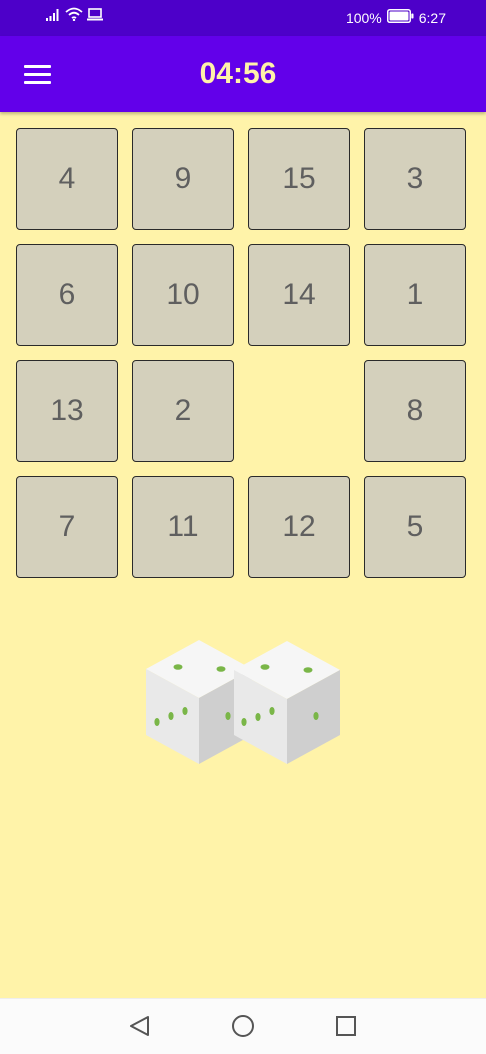 Image resolution: width=486 pixels, height=1054 pixels. What do you see at coordinates (415, 527) in the screenshot?
I see `puzzle-tile-5: 5` at bounding box center [415, 527].